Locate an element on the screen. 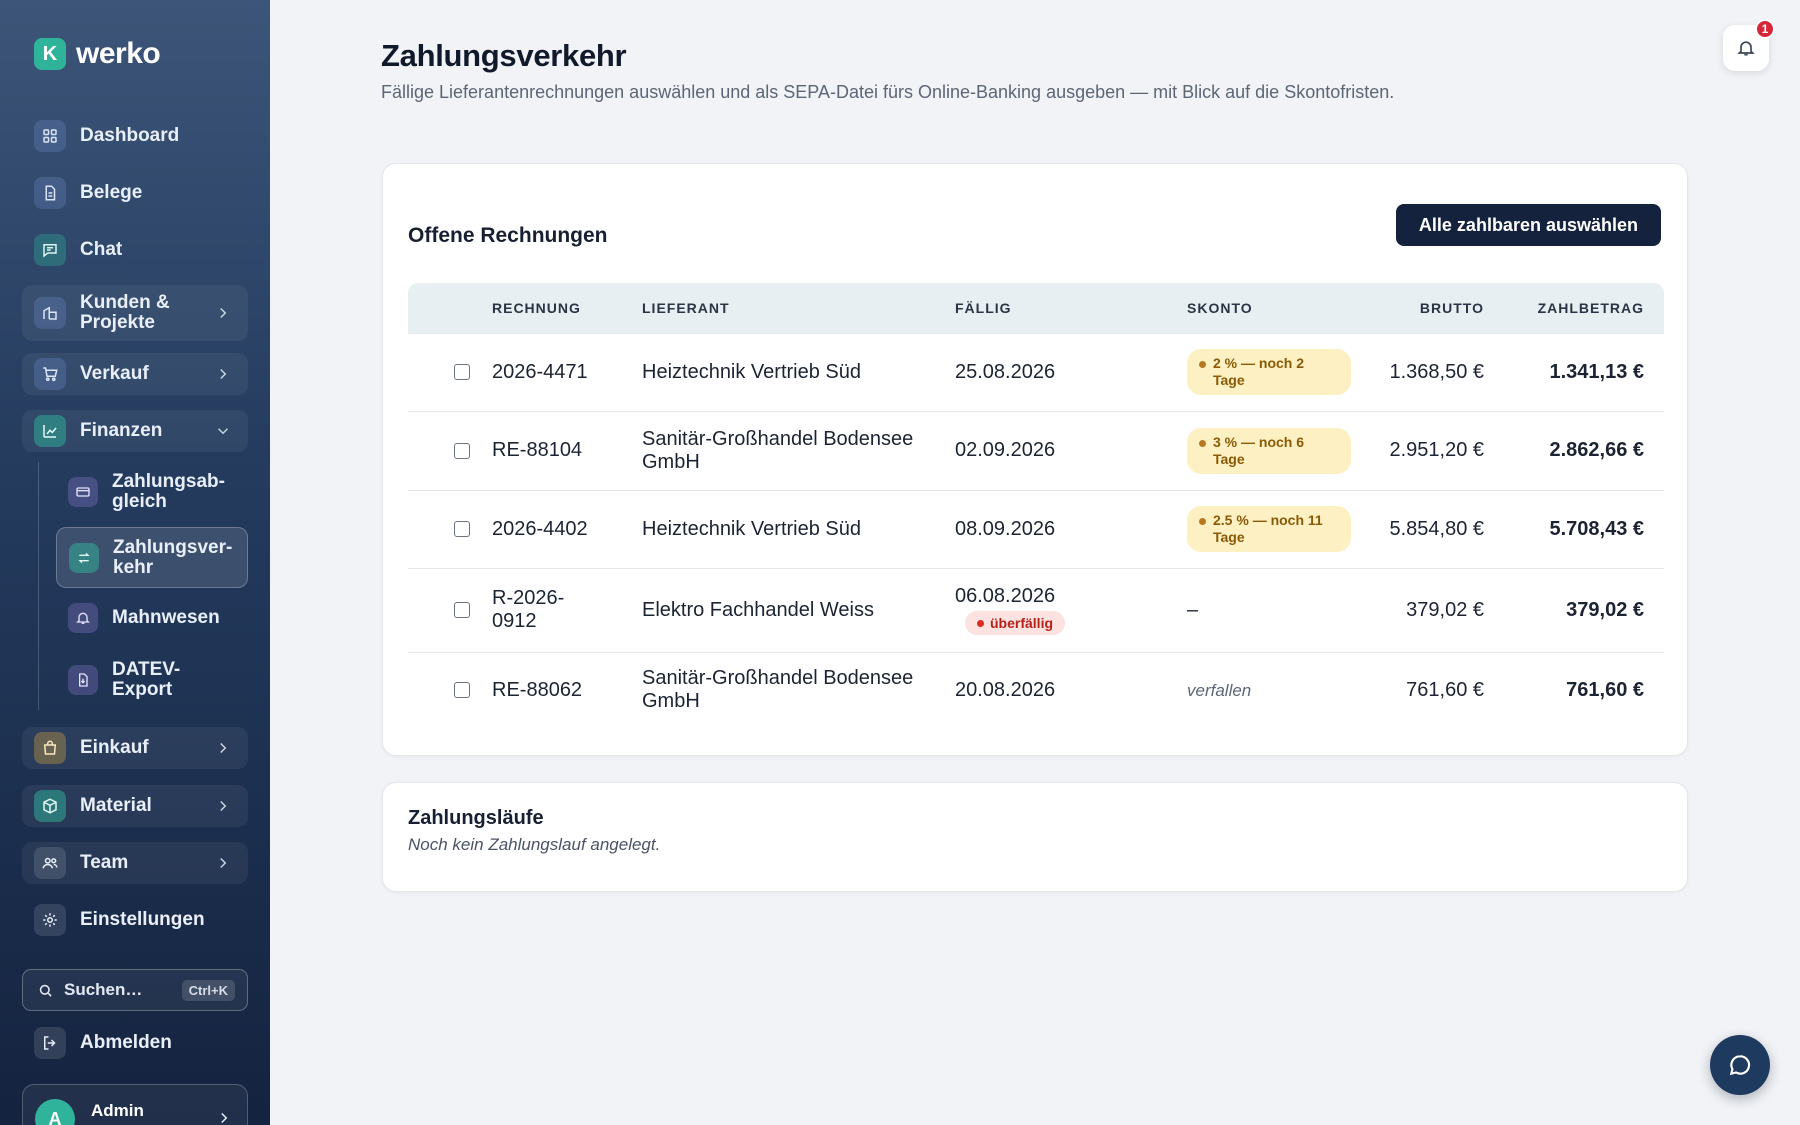 The height and width of the screenshot is (1125, 1800). notification-count-badge: 1 is located at coordinates (1765, 29).